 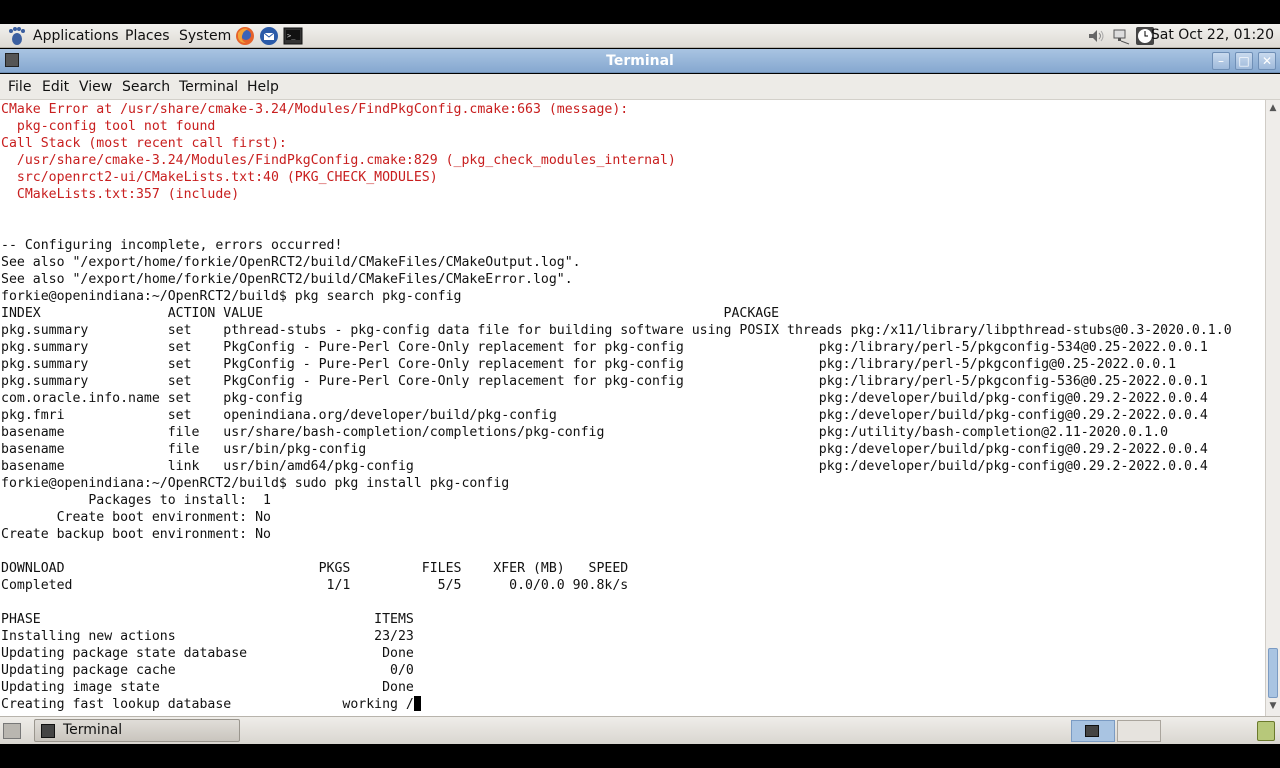 I want to click on volume-icon, so click(x=1096, y=36).